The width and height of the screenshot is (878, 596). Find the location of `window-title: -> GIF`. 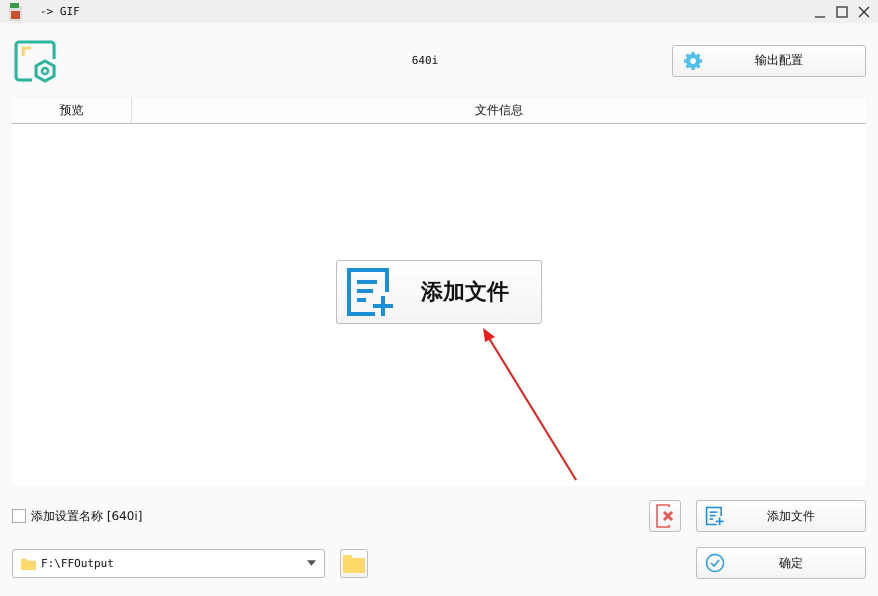

window-title: -> GIF is located at coordinates (60, 11).